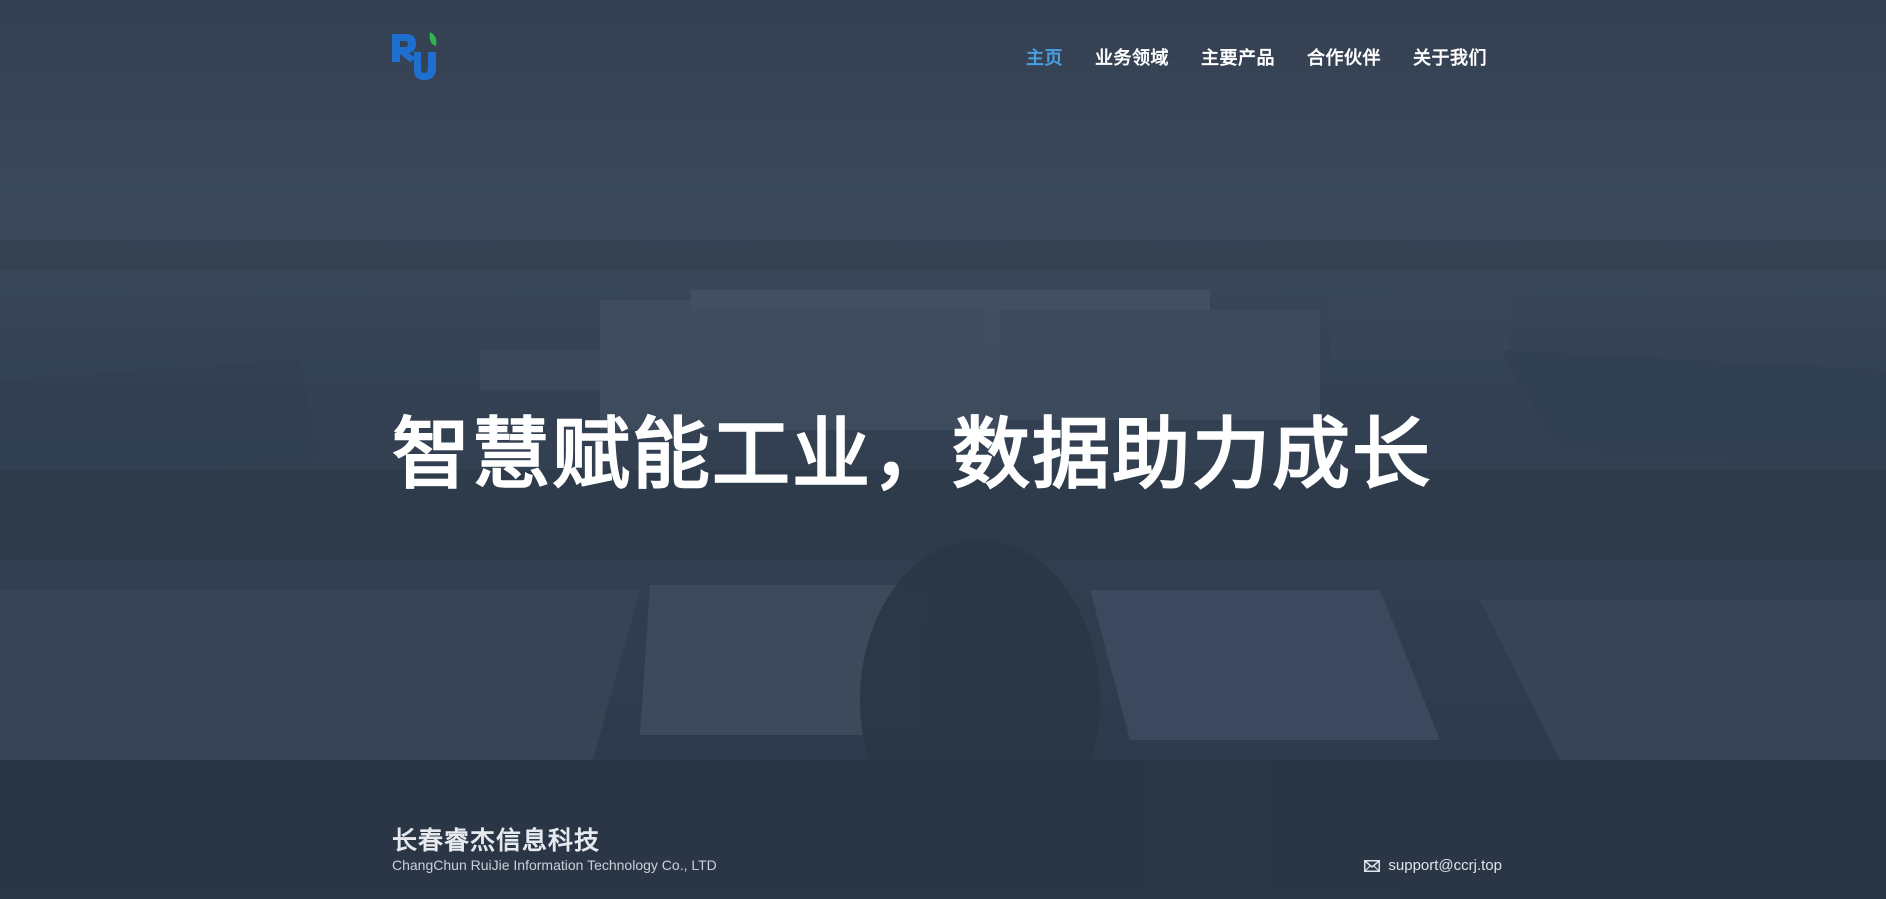 Image resolution: width=1886 pixels, height=899 pixels. What do you see at coordinates (1372, 865) in the screenshot?
I see `mail-icon` at bounding box center [1372, 865].